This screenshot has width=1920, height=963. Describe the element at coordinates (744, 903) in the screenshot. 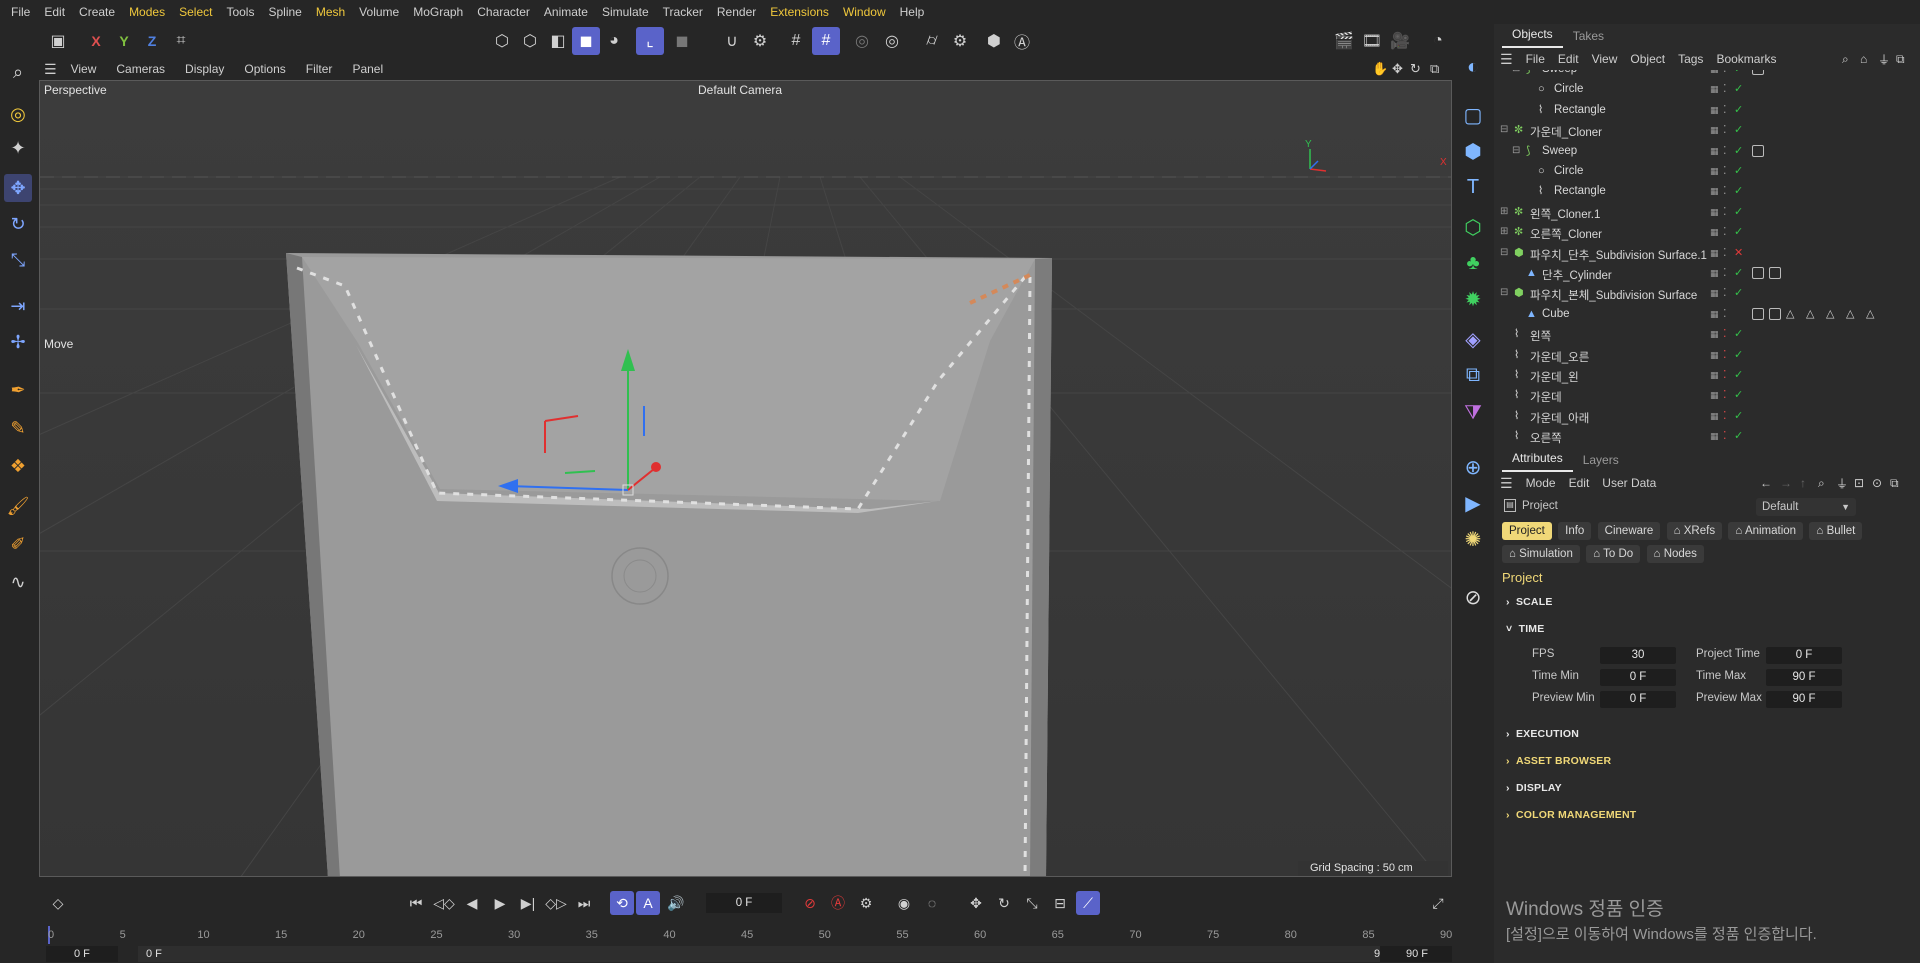

I see `current-frame-field: 0 F` at that location.